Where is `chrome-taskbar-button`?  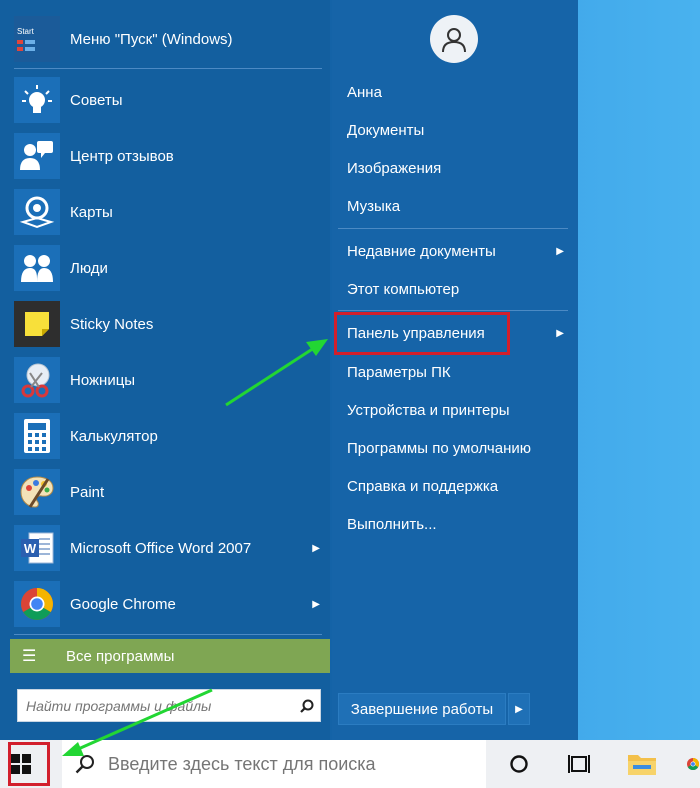
chrome-taskbar-button is located at coordinates (690, 764).